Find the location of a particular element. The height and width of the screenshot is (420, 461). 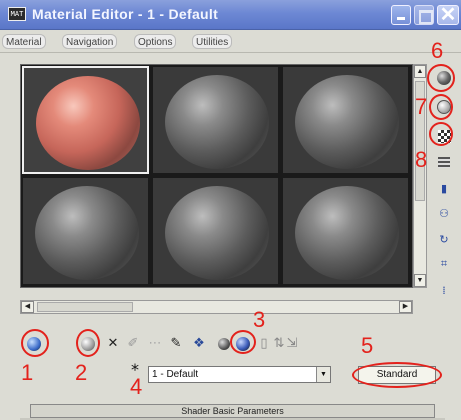

annotation-number-1: 1 is located at coordinates (27, 372).